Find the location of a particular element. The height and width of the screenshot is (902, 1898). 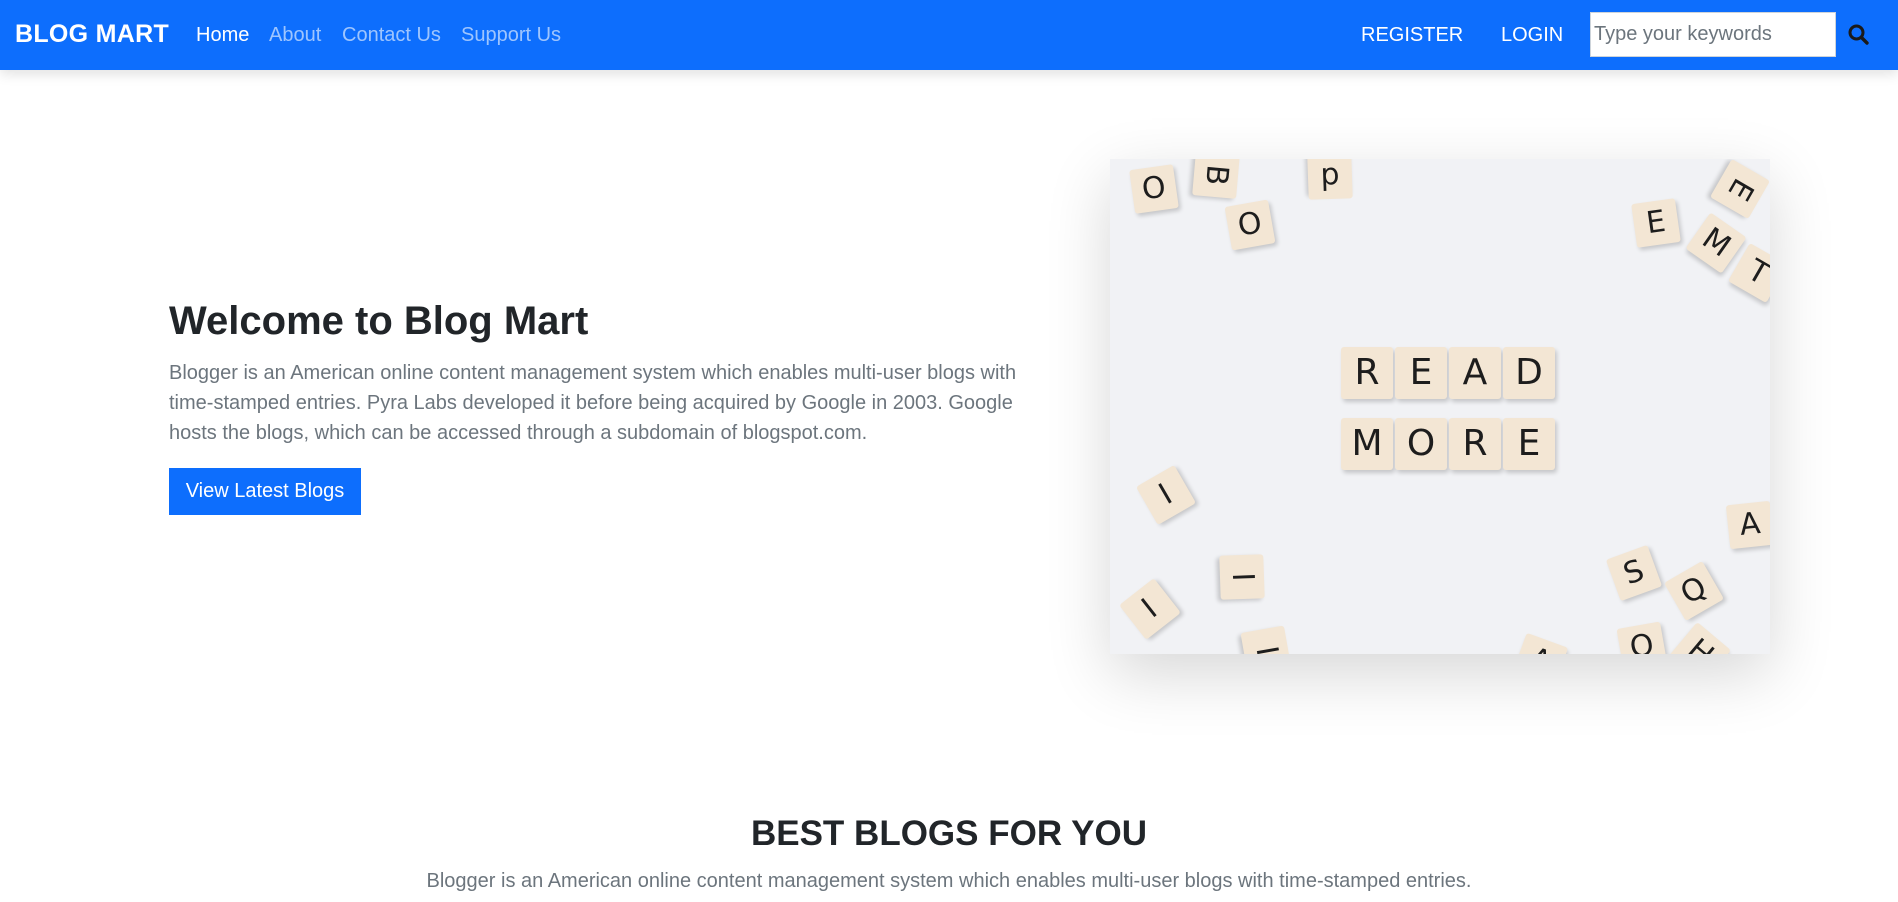

register-link: REGISTER is located at coordinates (1412, 35).